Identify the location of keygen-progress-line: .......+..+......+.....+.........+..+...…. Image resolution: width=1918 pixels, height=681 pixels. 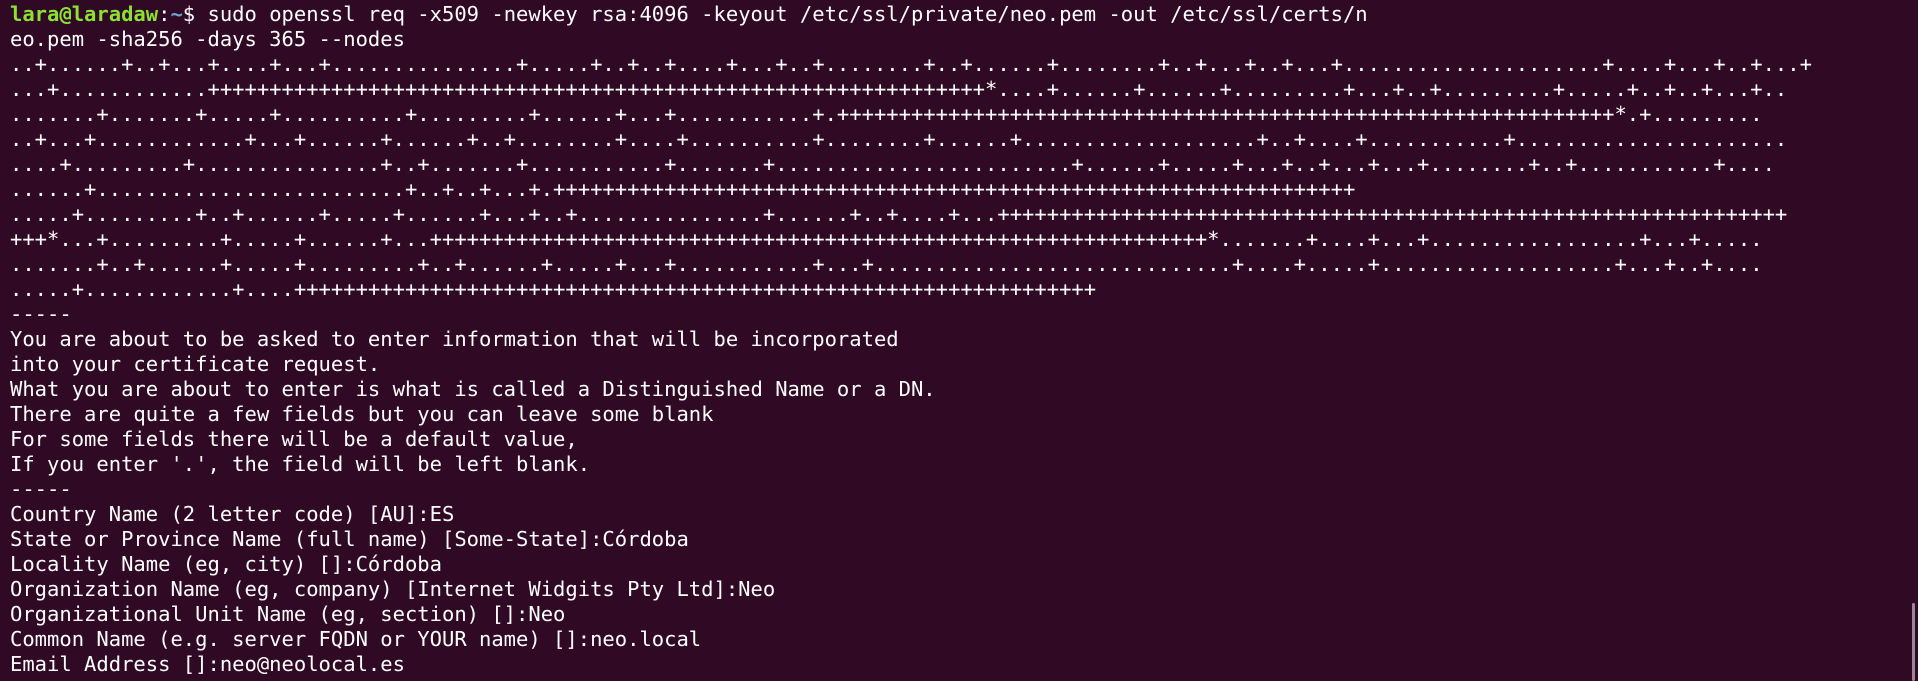
(886, 264).